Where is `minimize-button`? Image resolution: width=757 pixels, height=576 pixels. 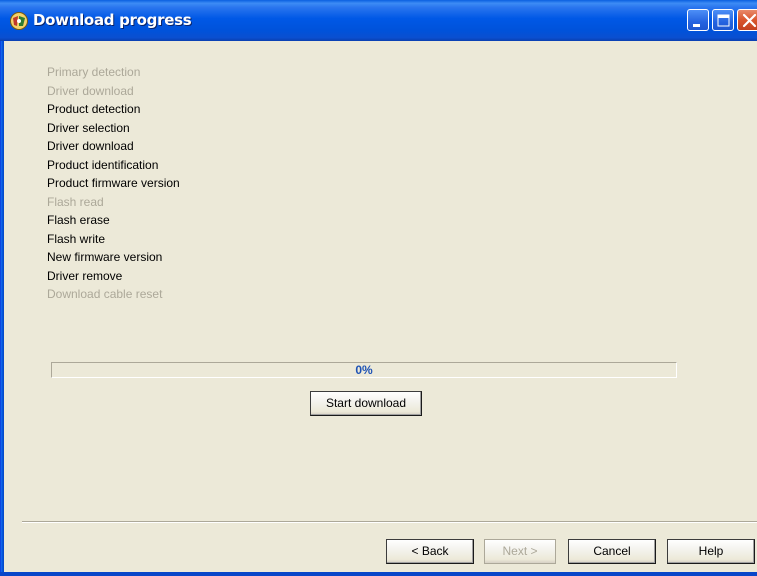 minimize-button is located at coordinates (698, 20).